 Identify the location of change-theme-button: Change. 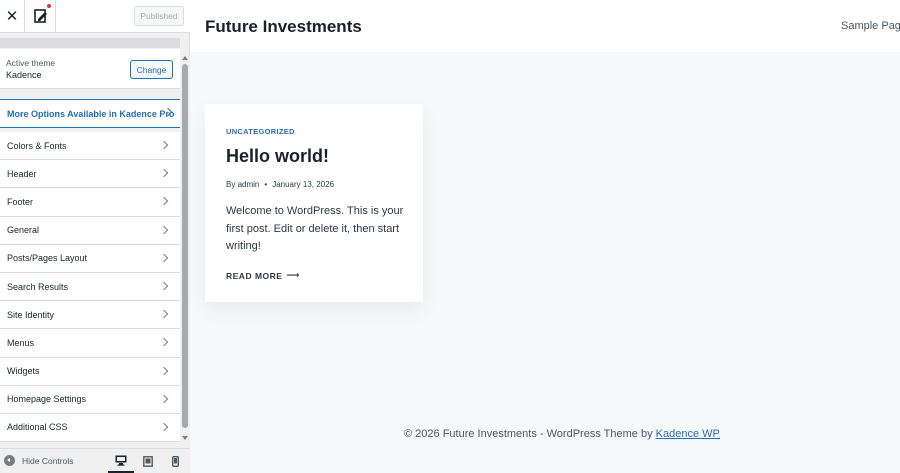
(151, 69).